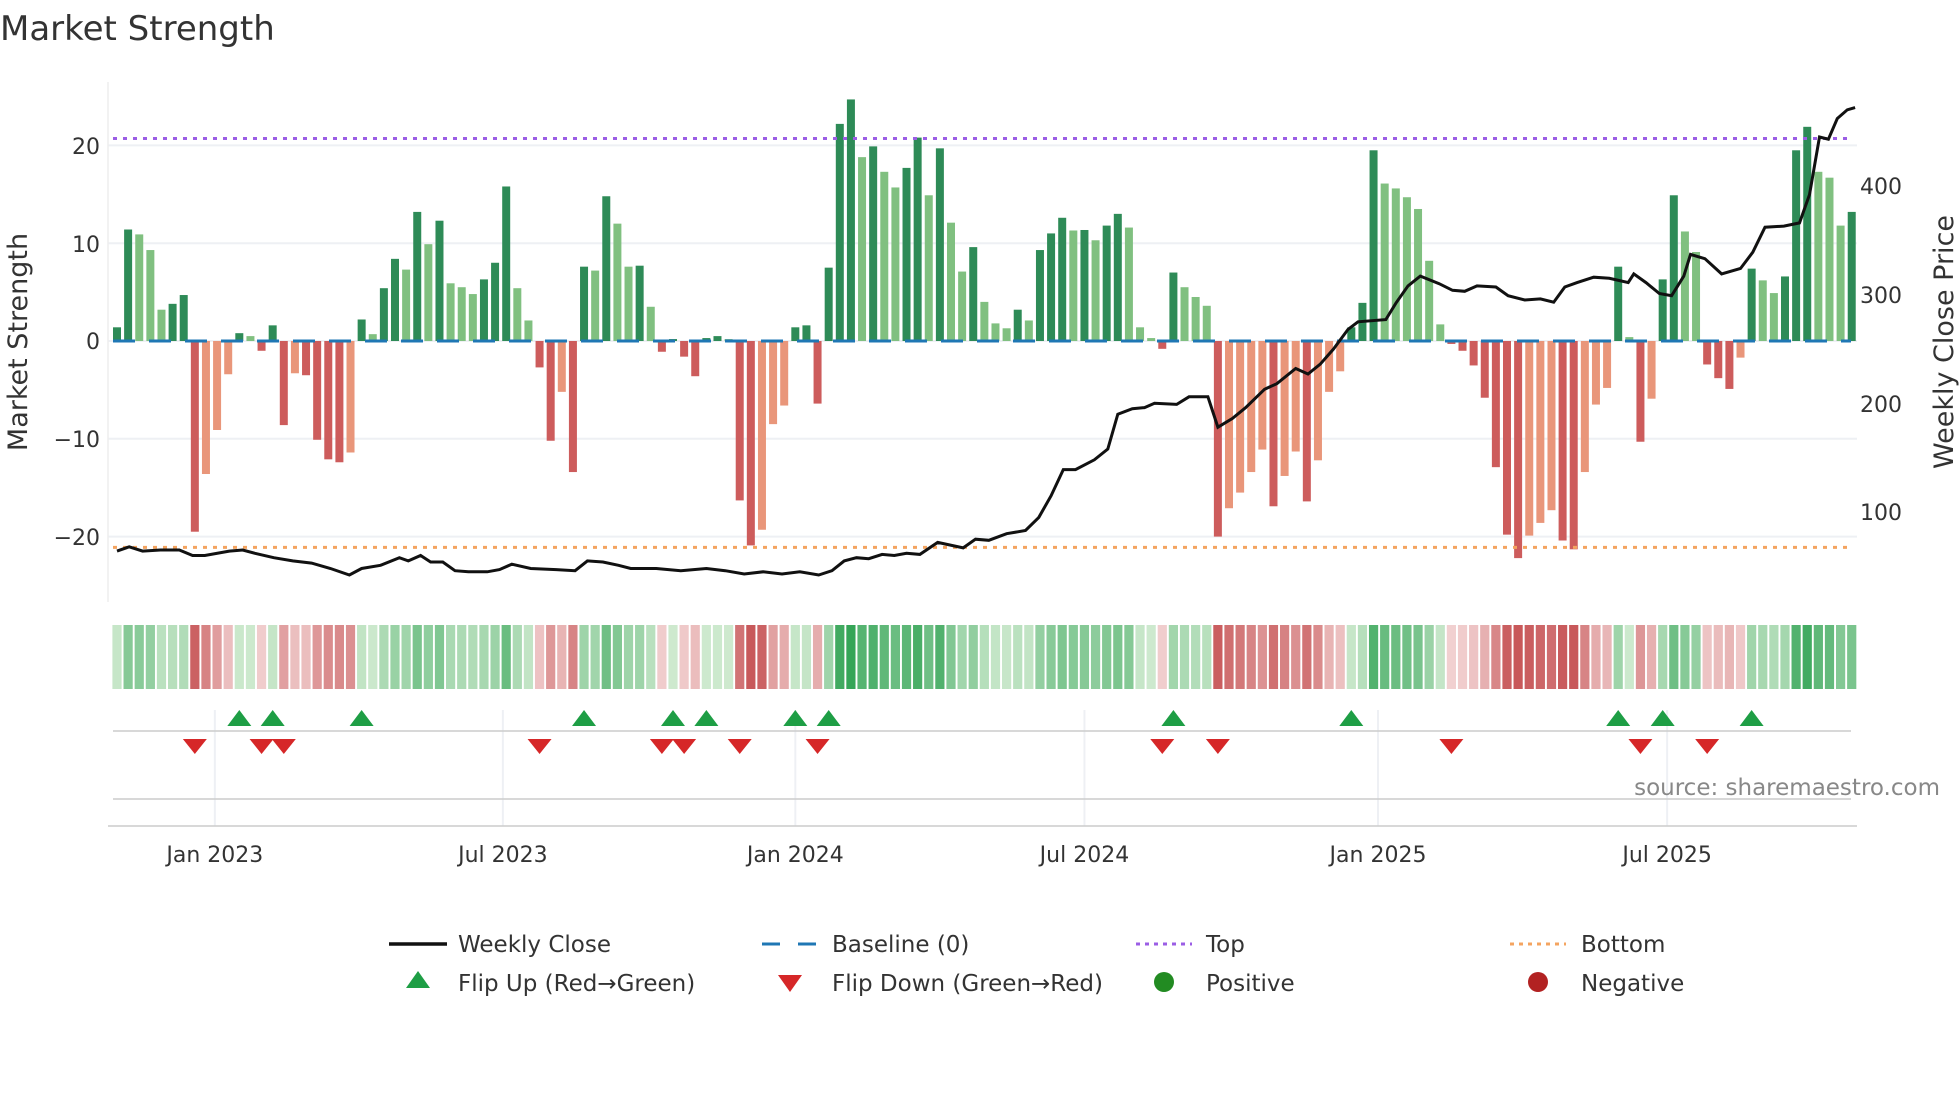 The height and width of the screenshot is (1106, 1960). What do you see at coordinates (900, 945) in the screenshot?
I see `legend-baseline: Baseline (0)` at bounding box center [900, 945].